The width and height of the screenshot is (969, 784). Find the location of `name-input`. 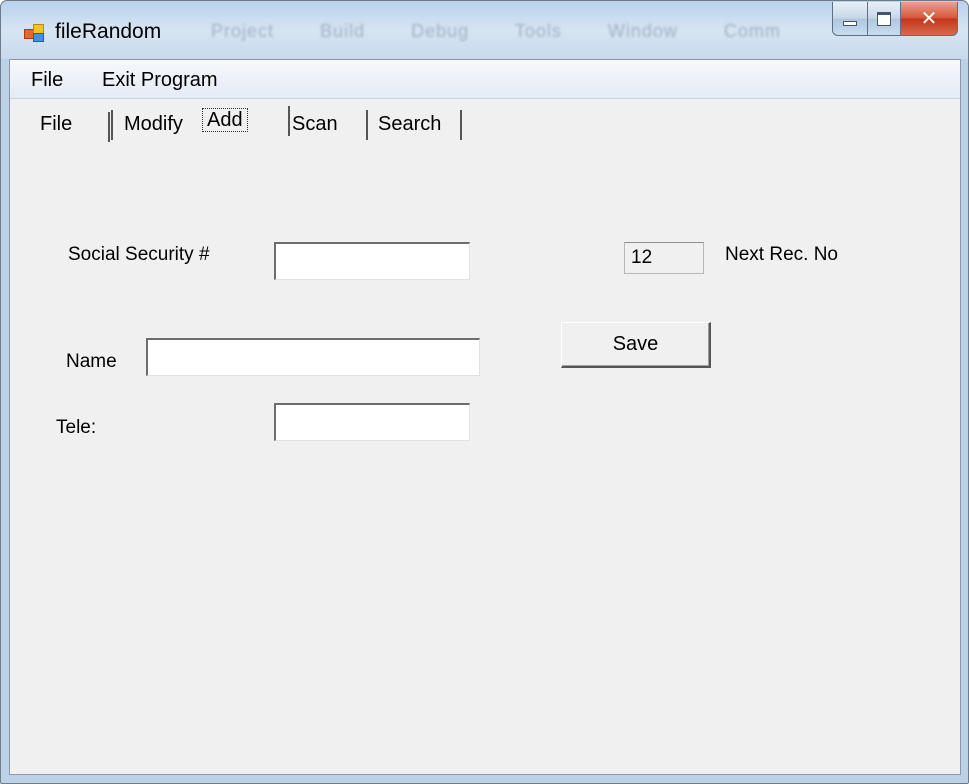

name-input is located at coordinates (313, 357).